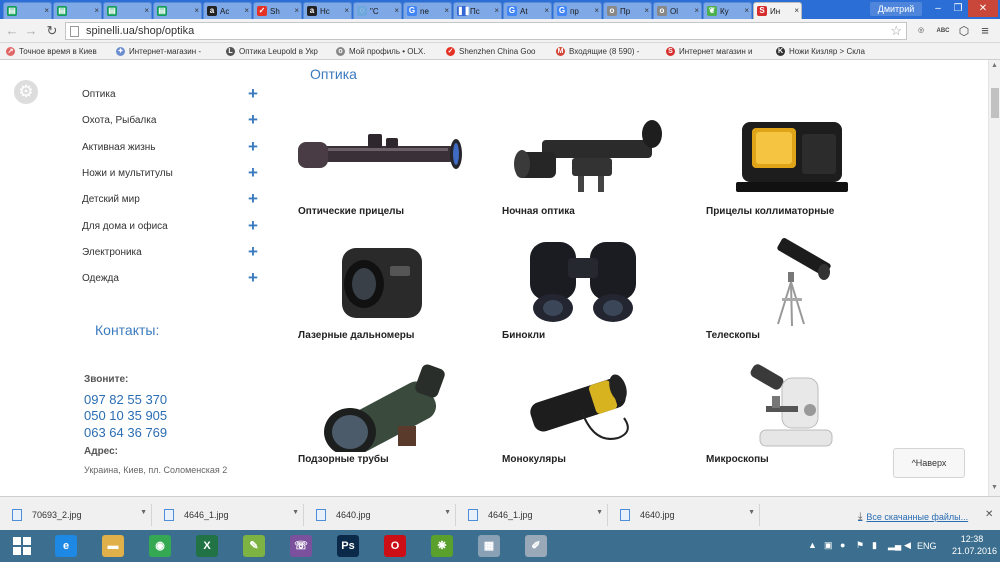  What do you see at coordinates (536, 546) in the screenshot?
I see `taskbar-app-button: ✐` at bounding box center [536, 546].